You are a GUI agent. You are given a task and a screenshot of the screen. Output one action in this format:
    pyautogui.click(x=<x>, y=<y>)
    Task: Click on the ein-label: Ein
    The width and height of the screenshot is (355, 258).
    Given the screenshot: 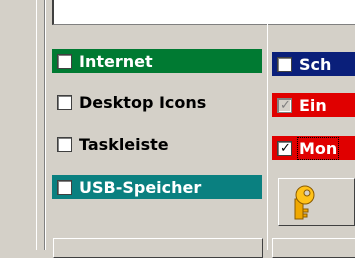 What is the action you would take?
    pyautogui.click(x=313, y=105)
    